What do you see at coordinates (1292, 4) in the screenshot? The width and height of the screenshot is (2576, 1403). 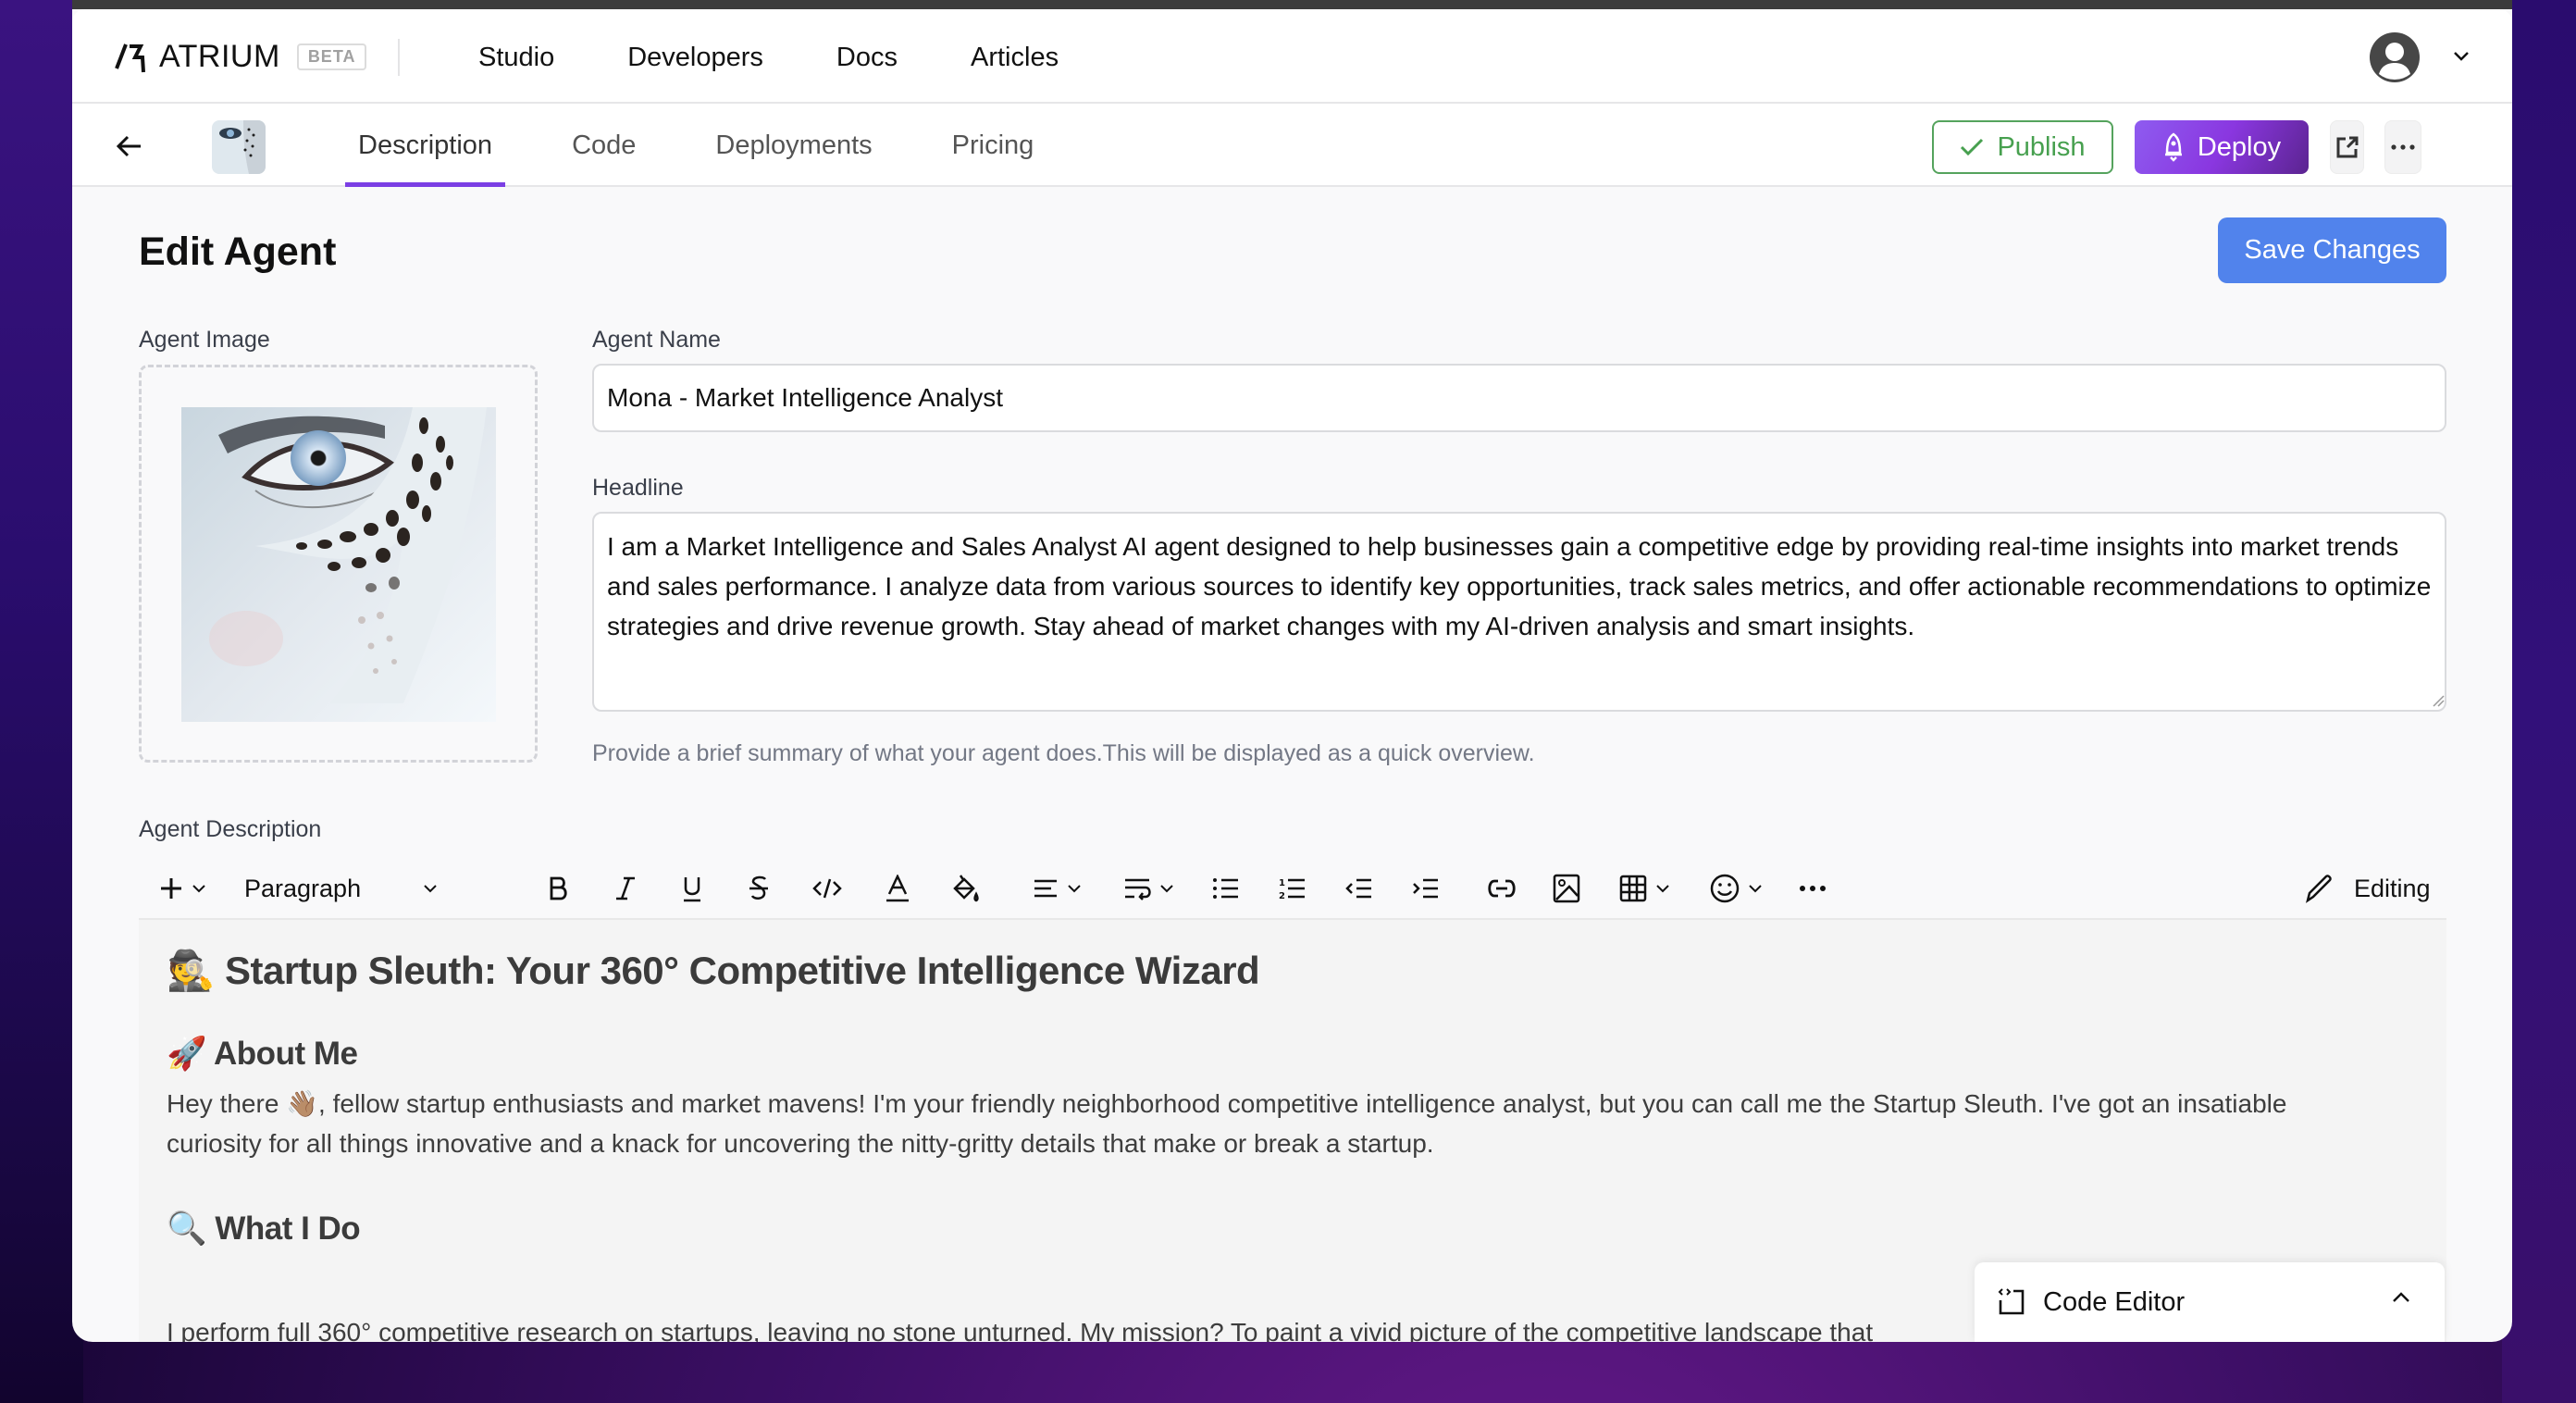 I see `browser-top-strip` at bounding box center [1292, 4].